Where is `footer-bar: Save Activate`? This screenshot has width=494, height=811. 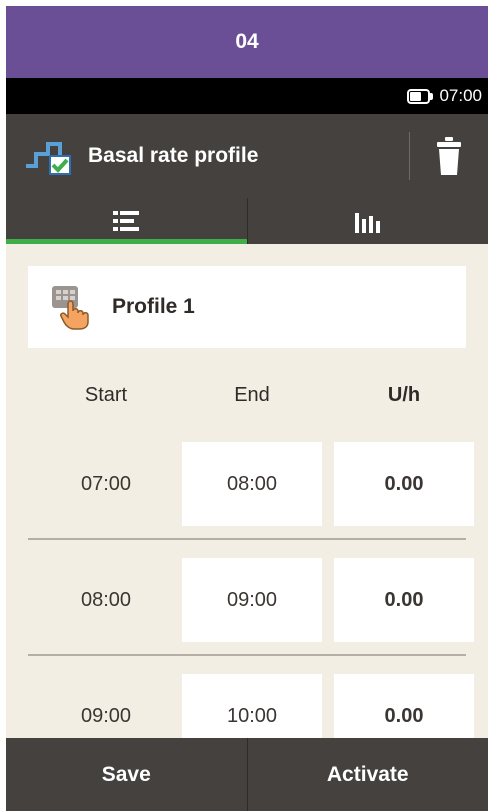 footer-bar: Save Activate is located at coordinates (247, 774).